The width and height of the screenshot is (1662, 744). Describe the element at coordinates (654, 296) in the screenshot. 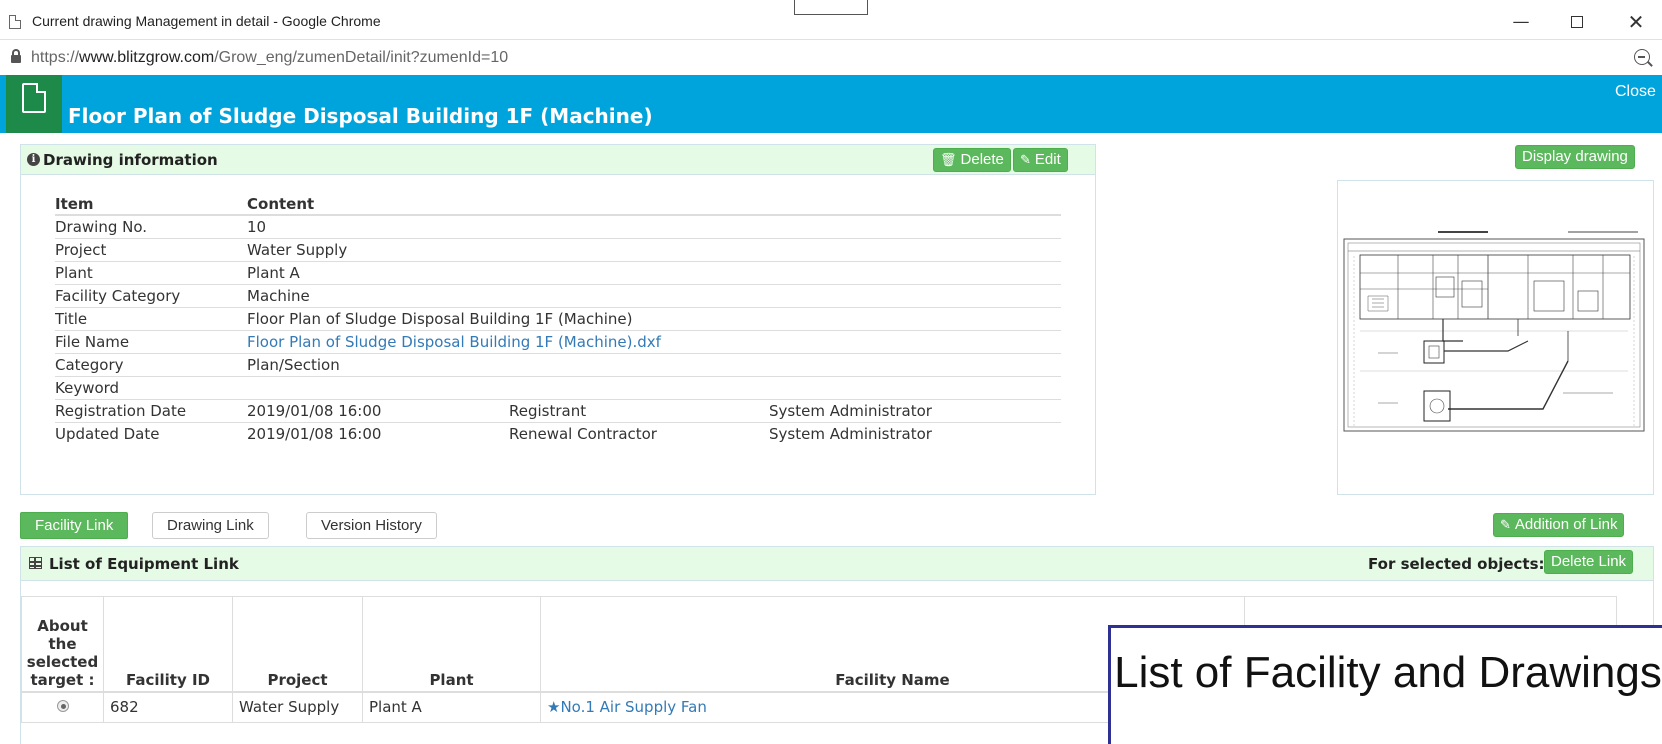

I see `row-value: Machine` at that location.